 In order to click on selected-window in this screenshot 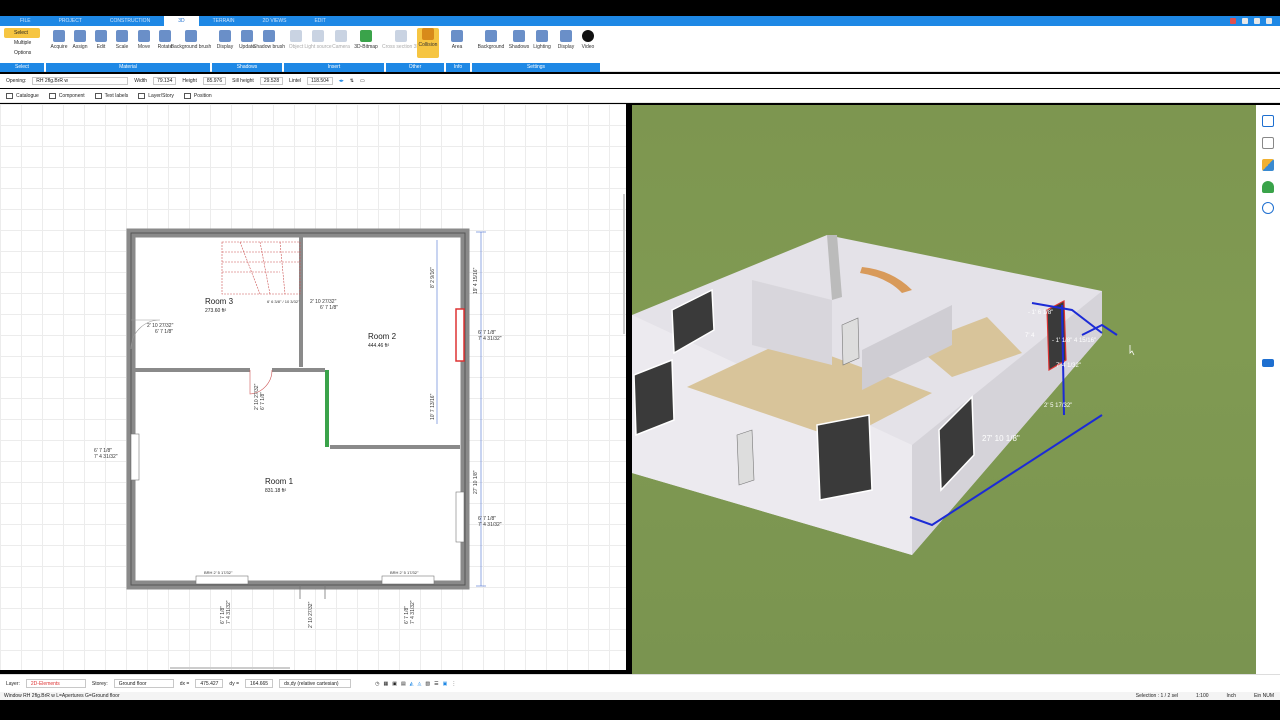, I will do `click(460, 335)`.